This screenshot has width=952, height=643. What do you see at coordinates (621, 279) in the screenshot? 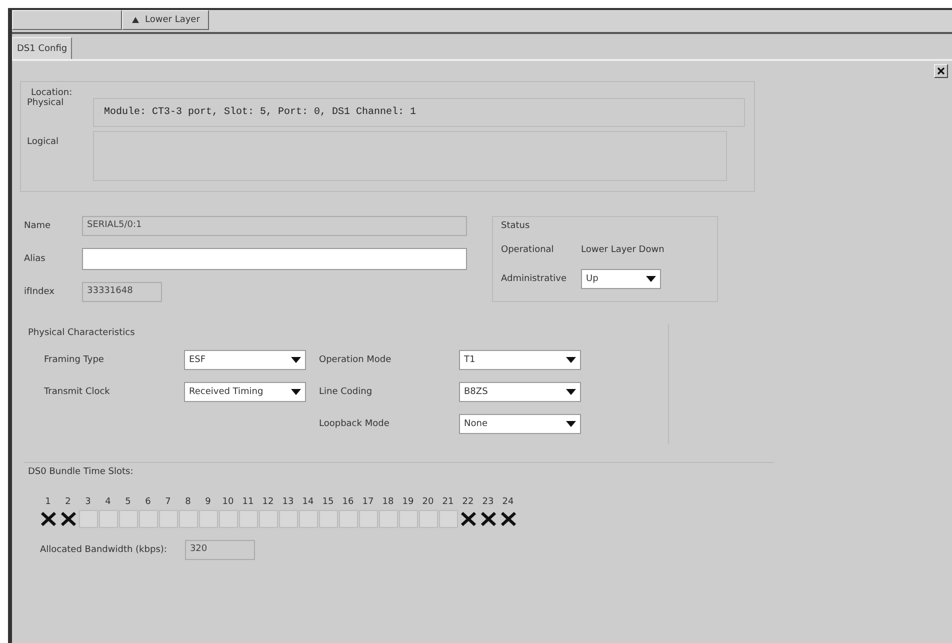
I see `administrative-dropdown: Up` at bounding box center [621, 279].